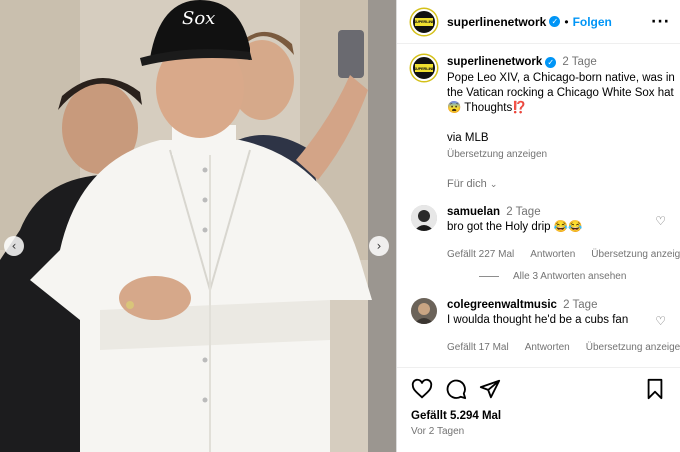 The height and width of the screenshot is (452, 680). What do you see at coordinates (473, 212) in the screenshot?
I see `comment-username: samuelan` at bounding box center [473, 212].